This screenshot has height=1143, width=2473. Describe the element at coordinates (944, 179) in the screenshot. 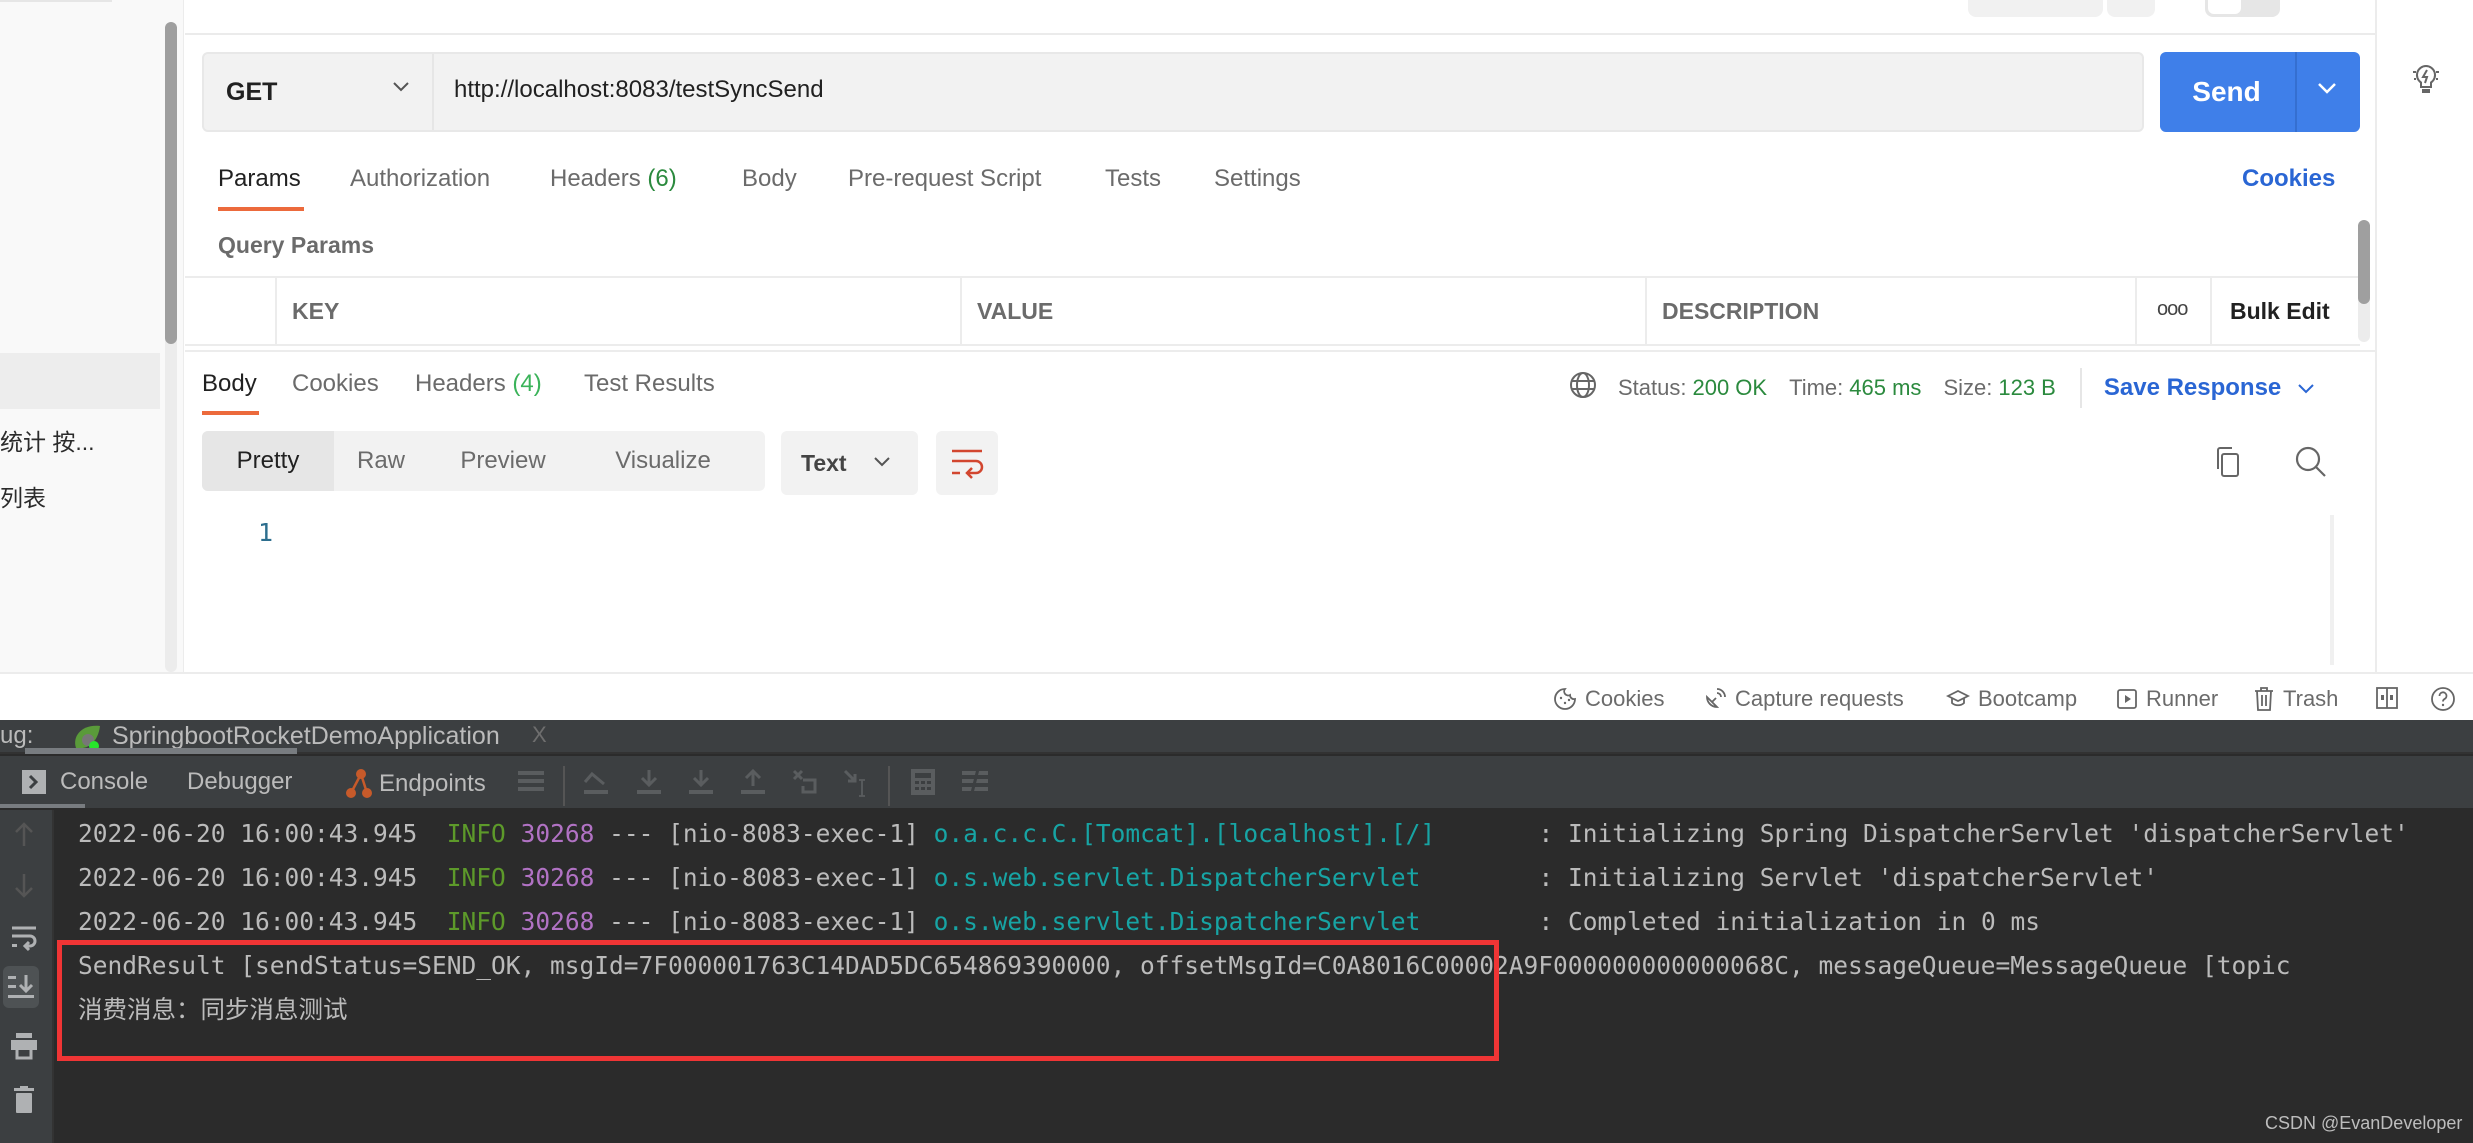

I see `tab-pre-request-script: Pre-request Script` at that location.